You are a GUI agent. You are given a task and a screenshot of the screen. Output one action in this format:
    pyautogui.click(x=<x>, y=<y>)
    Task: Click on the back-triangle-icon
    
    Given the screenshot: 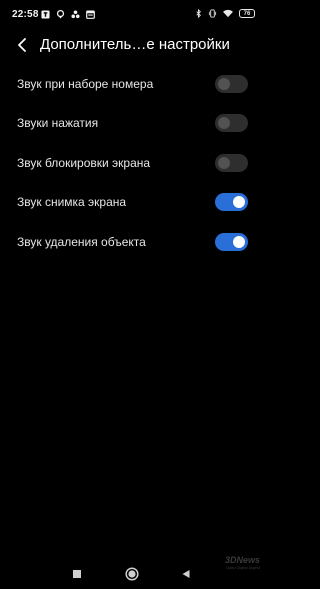 What is the action you would take?
    pyautogui.click(x=186, y=574)
    